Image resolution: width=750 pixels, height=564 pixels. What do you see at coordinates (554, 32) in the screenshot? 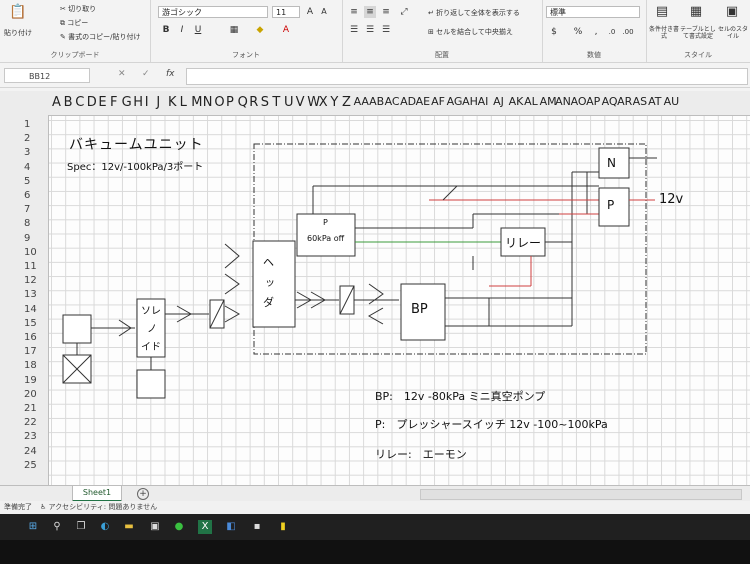
I see `currency-icon: $` at bounding box center [554, 32].